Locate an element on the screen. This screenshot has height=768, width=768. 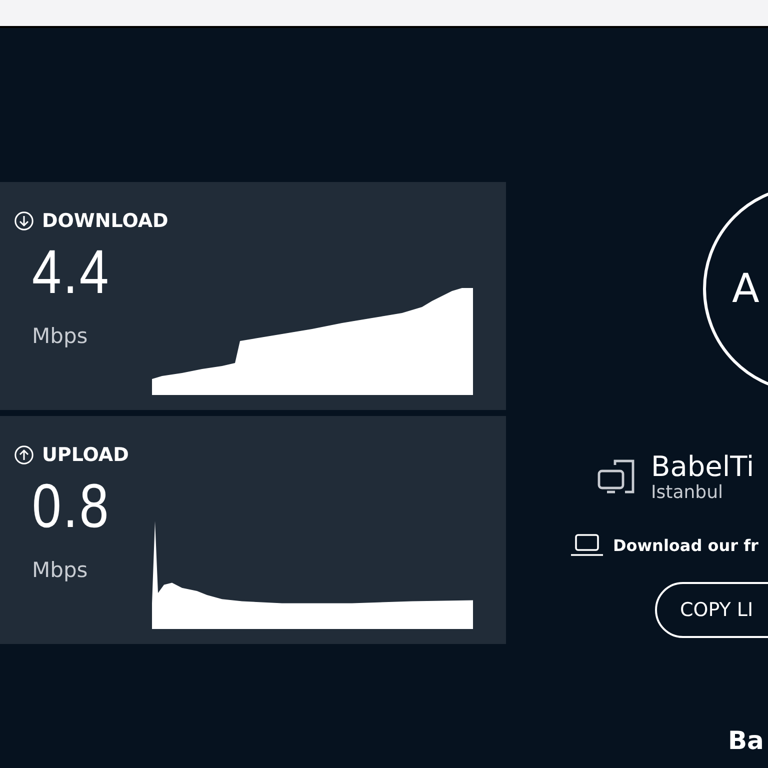
devices-icon is located at coordinates (617, 477).